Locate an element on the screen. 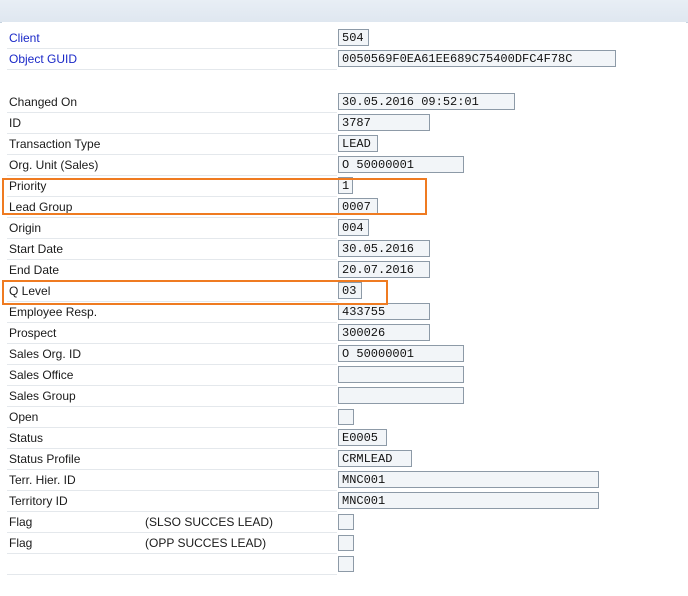  flag-opp-checkbox is located at coordinates (346, 543).